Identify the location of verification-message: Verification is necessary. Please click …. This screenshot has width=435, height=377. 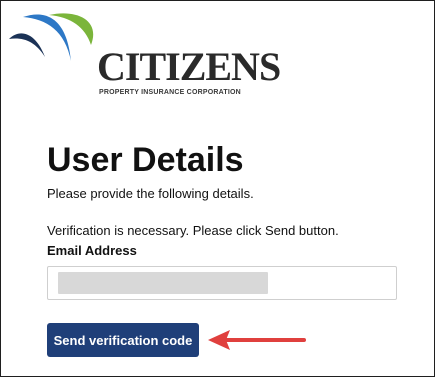
(193, 230).